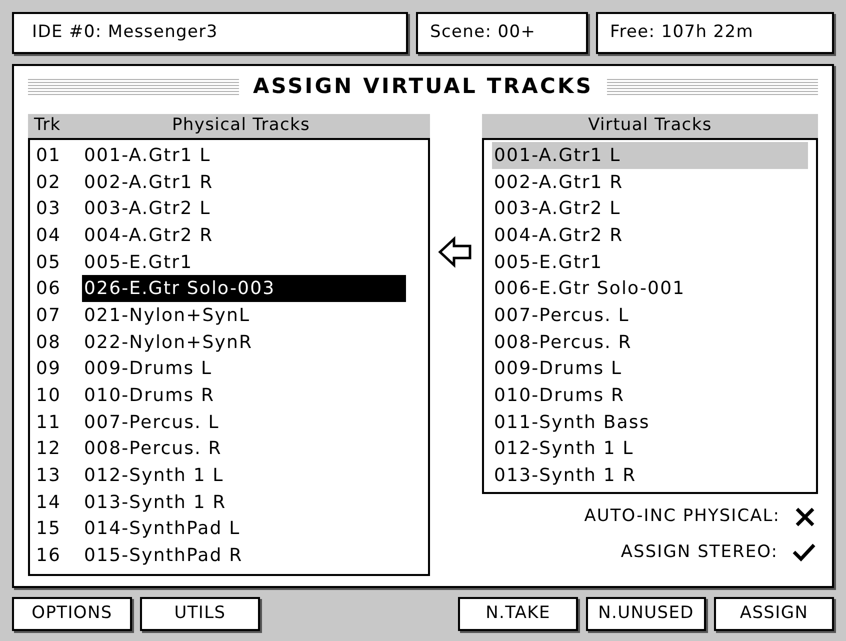 This screenshot has width=846, height=641. I want to click on toolbar-button: ASSIGN, so click(774, 614).